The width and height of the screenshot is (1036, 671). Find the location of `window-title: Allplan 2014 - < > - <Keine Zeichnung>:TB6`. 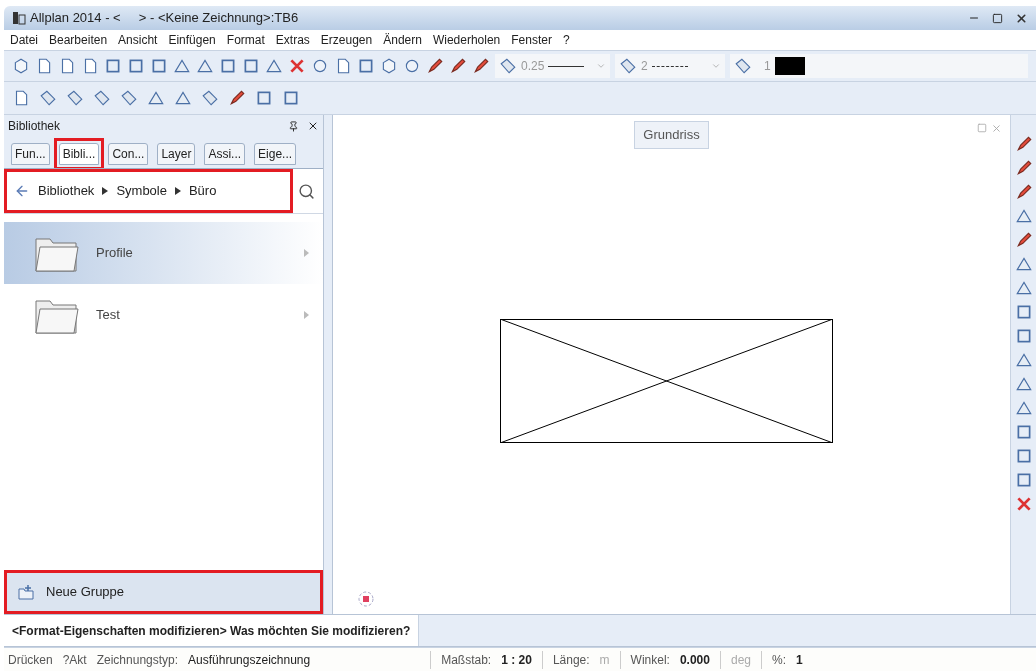

window-title: Allplan 2014 - < > - <Keine Zeichnung>:TB6 is located at coordinates (164, 18).